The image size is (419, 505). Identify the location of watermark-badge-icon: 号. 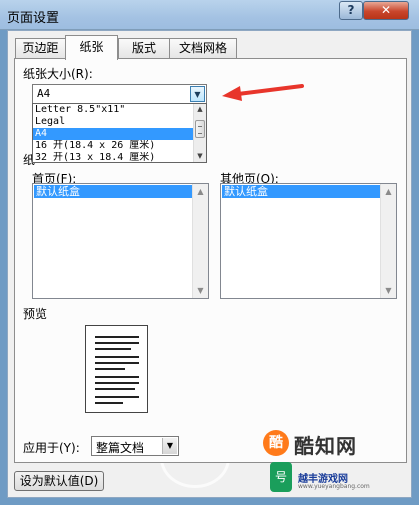
(281, 477).